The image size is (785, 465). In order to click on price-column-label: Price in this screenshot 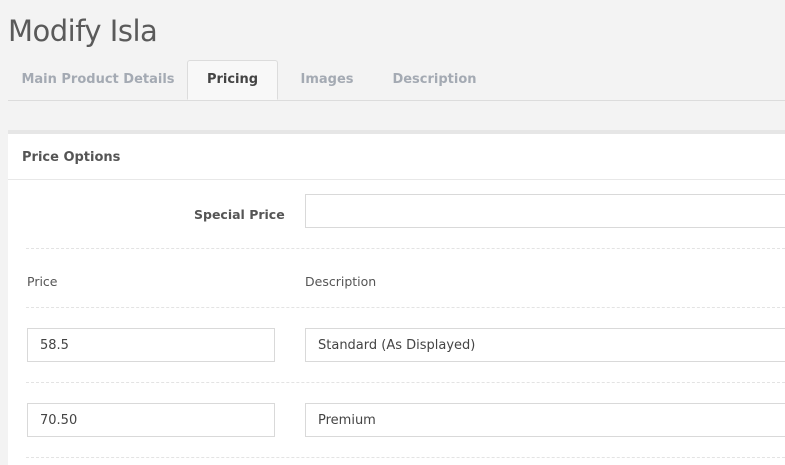, I will do `click(42, 281)`.